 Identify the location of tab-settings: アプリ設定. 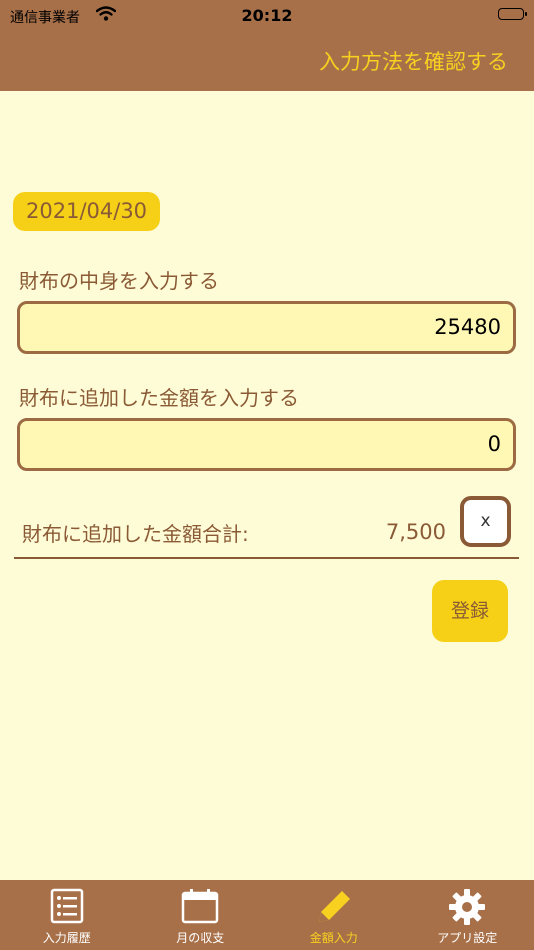
(467, 915).